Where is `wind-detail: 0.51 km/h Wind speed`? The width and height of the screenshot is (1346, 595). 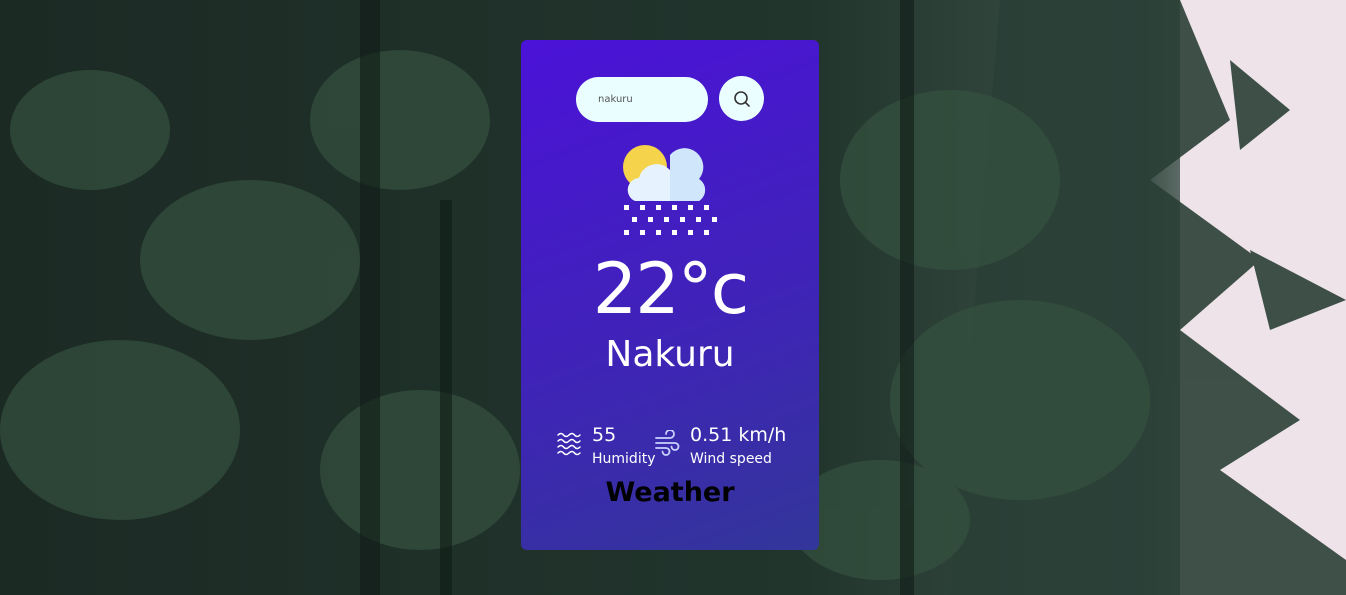
wind-detail: 0.51 km/h Wind speed is located at coordinates (720, 446).